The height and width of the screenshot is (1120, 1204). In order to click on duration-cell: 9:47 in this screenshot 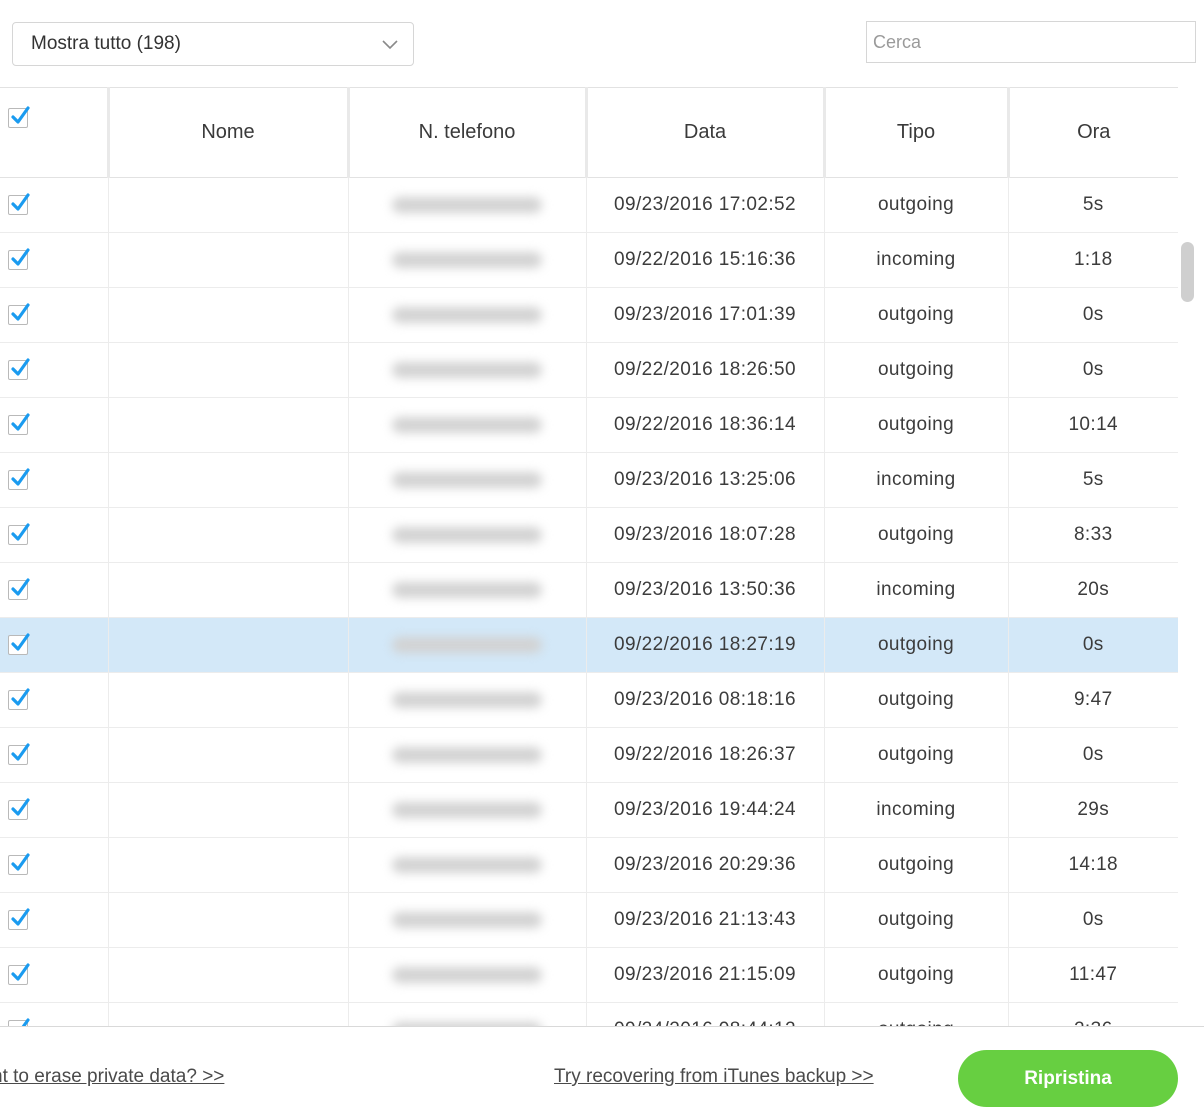, I will do `click(1093, 700)`.